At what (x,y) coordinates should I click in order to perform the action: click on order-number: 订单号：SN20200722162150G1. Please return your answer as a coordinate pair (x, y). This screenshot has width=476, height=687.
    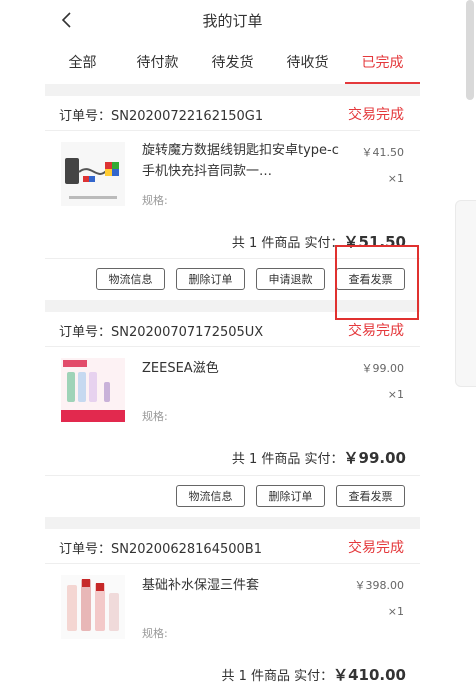
    Looking at the image, I should click on (161, 116).